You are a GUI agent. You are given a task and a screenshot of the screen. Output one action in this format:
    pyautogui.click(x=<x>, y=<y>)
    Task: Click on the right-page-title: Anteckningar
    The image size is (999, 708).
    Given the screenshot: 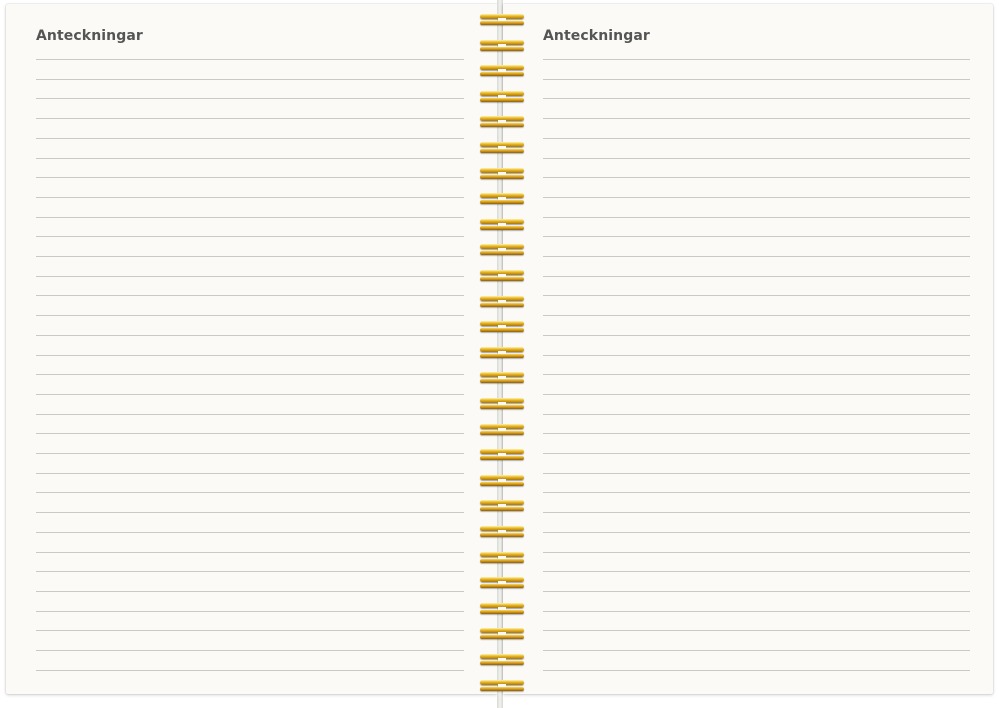 What is the action you would take?
    pyautogui.click(x=596, y=36)
    